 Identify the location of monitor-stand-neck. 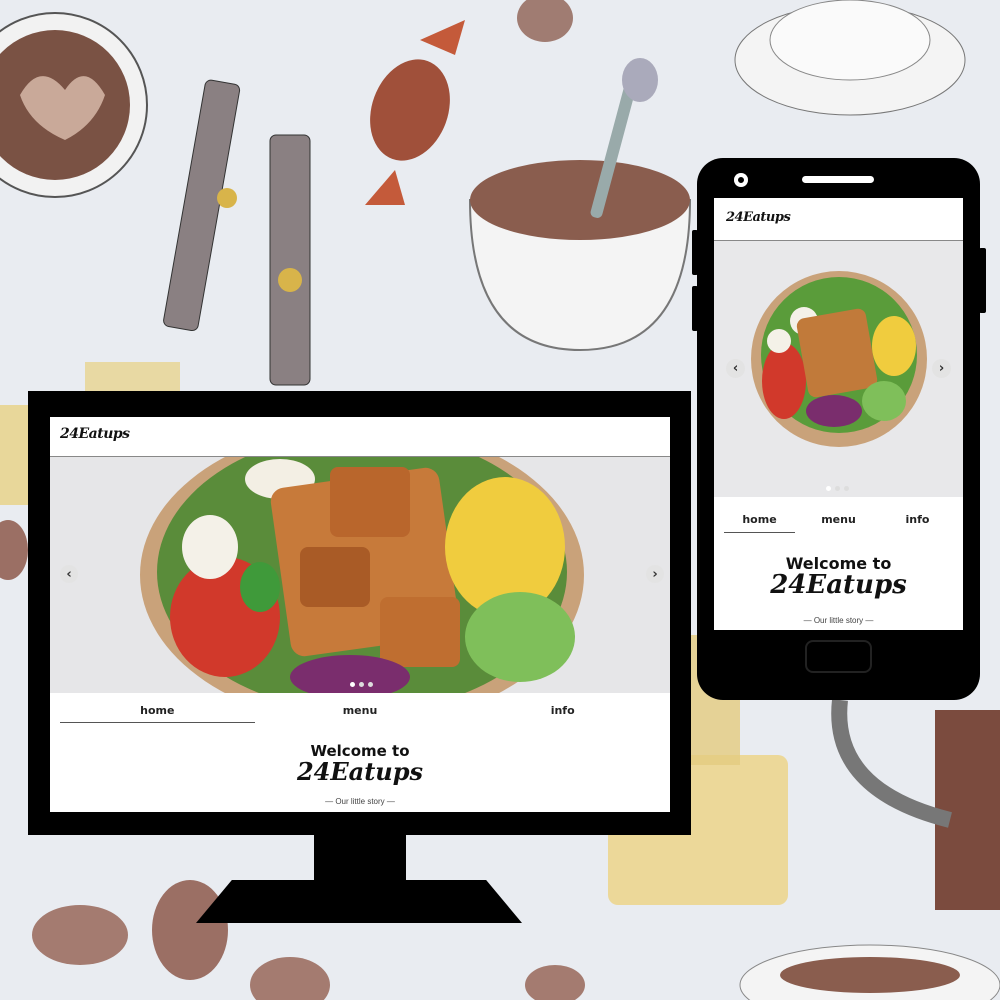
(360, 858).